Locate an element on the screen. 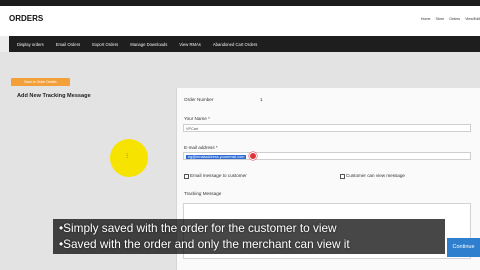 The width and height of the screenshot is (480, 270). top-nav-orders: Orders is located at coordinates (454, 19).